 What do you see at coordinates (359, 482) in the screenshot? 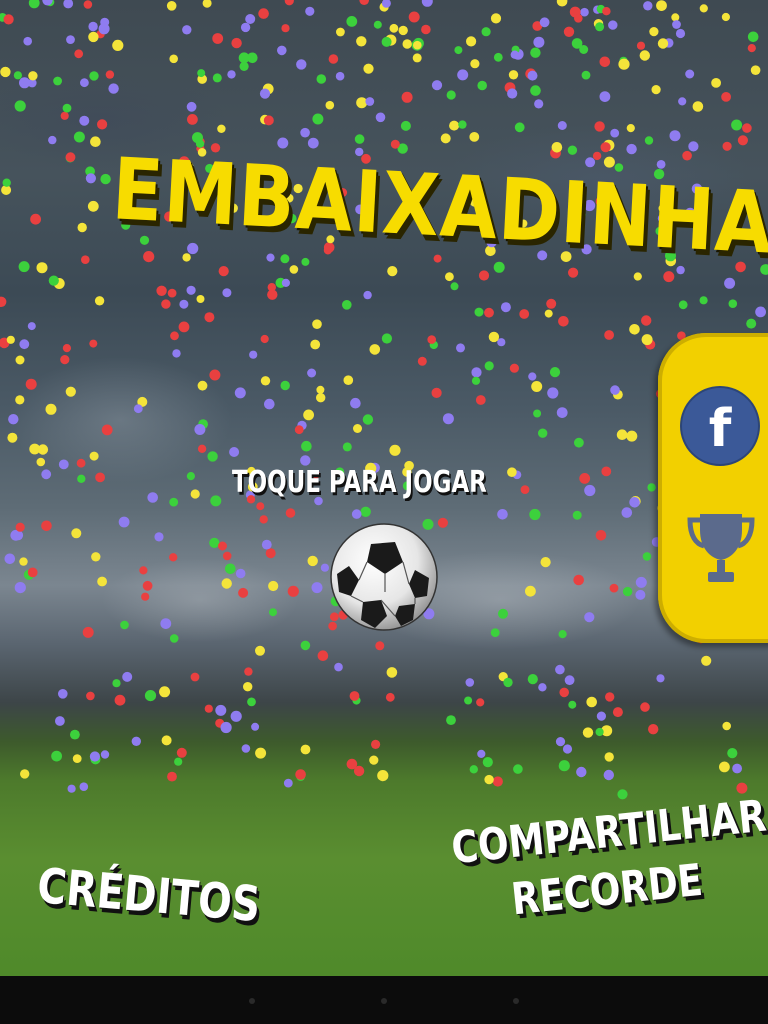
I see `tap-to-play-prompt: TOQUE PARA JOGAR` at bounding box center [359, 482].